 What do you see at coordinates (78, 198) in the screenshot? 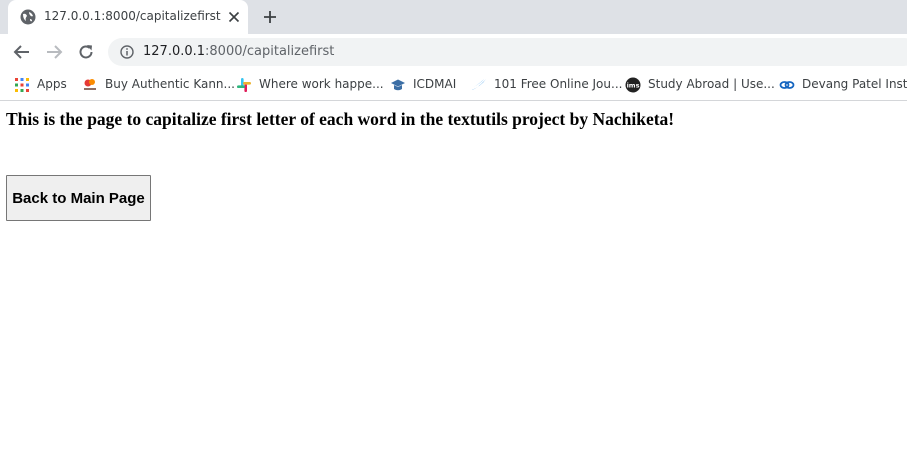
I see `back-to-main-page-button: Back to Main Page` at bounding box center [78, 198].